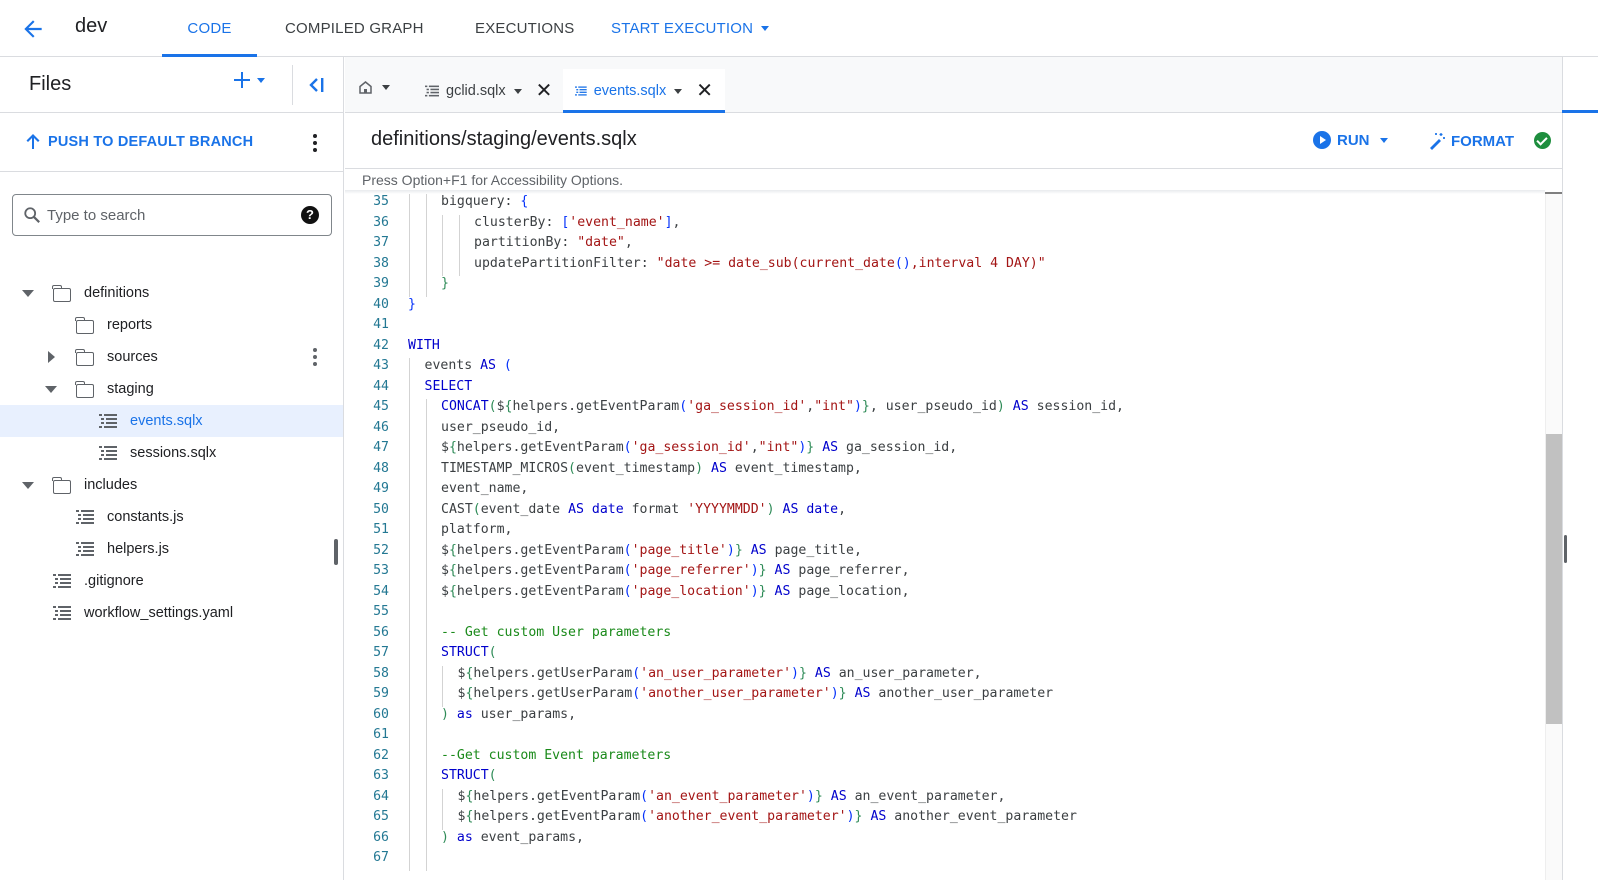 Image resolution: width=1598 pixels, height=880 pixels. I want to click on code-line: 63 STRUCT(, so click(945, 778).